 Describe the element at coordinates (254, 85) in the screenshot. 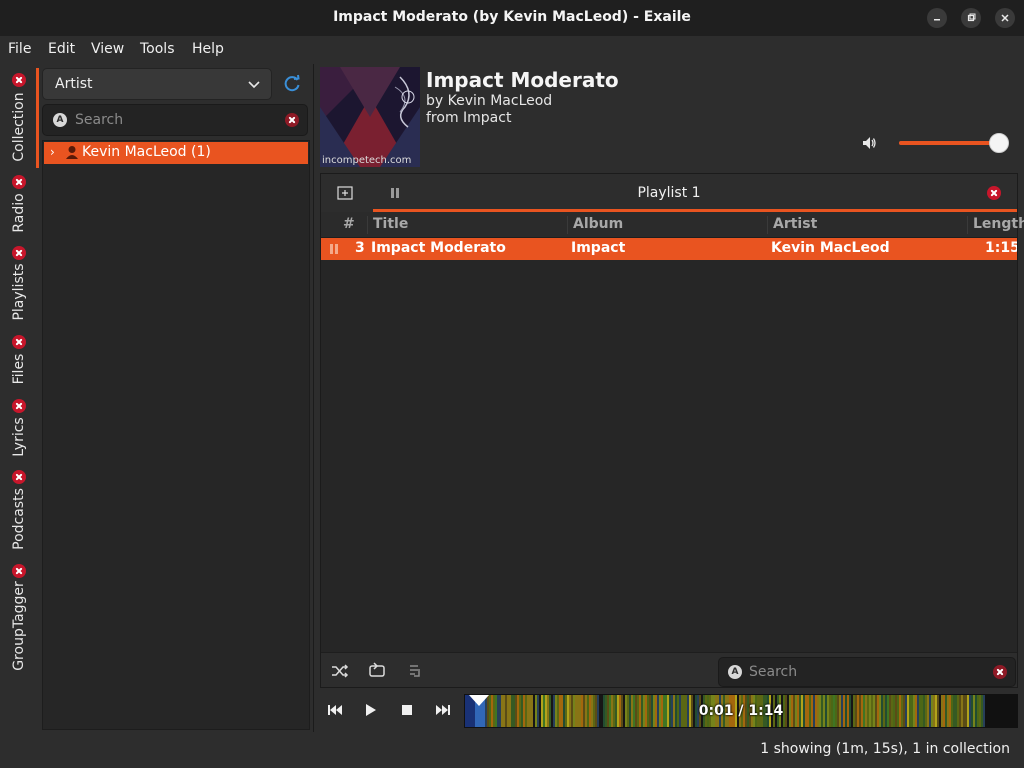

I see `chevron-down-icon` at that location.